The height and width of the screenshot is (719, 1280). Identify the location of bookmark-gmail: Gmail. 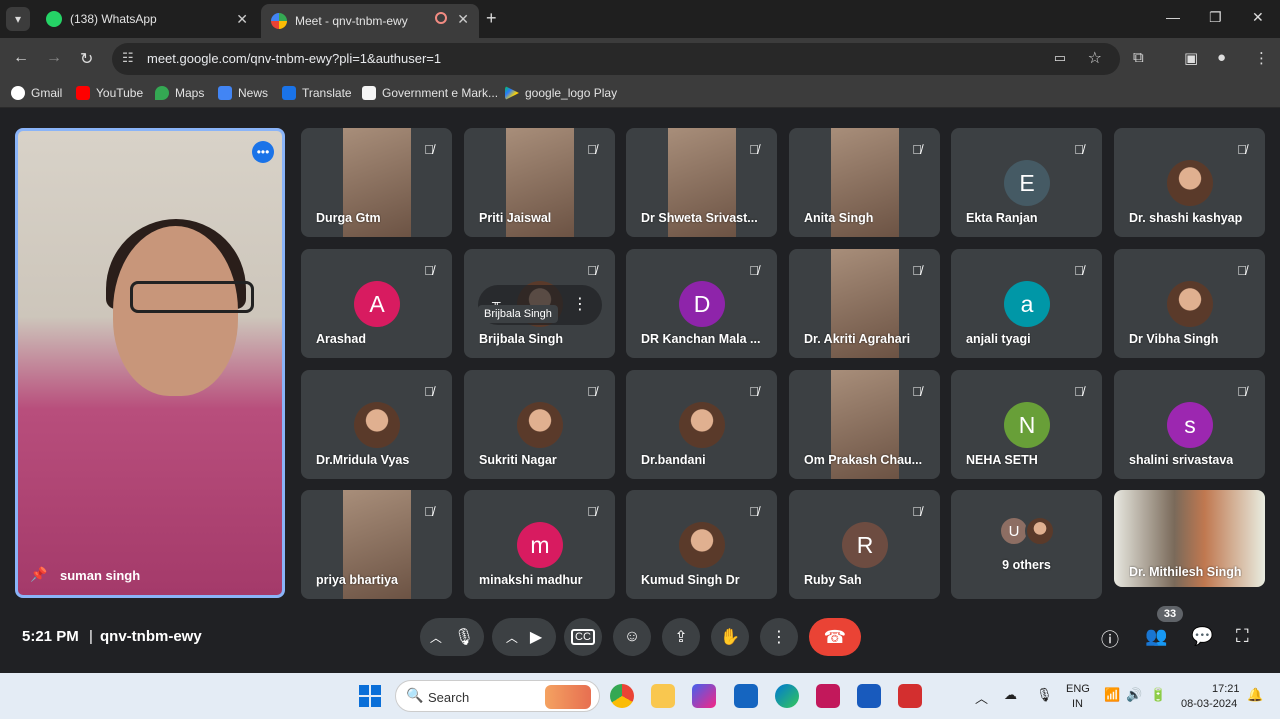
(36, 93).